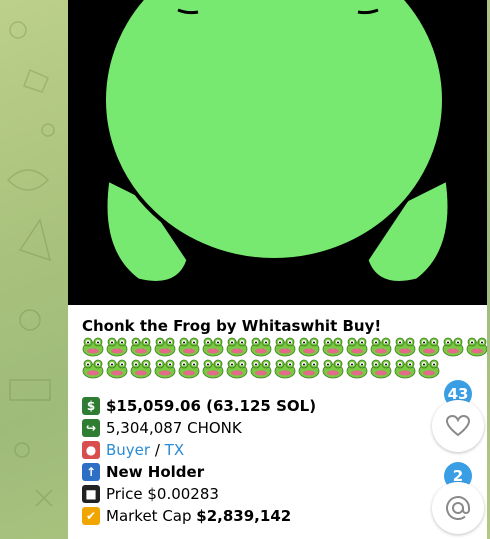  I want to click on detail-line: ↪ 5,304,087 CHONK, so click(279, 428).